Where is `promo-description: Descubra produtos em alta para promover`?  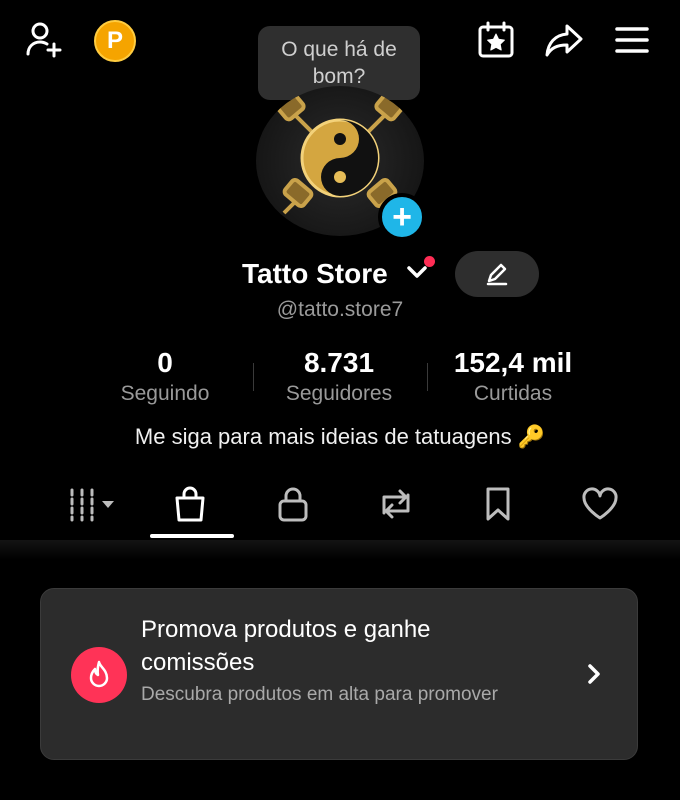
promo-description: Descubra produtos em alta para promover is located at coordinates (319, 694).